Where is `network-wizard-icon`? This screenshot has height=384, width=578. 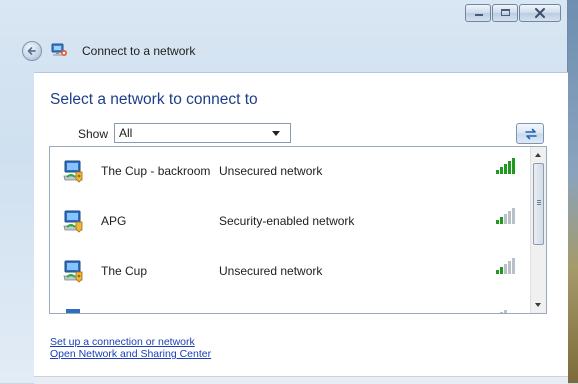
network-wizard-icon is located at coordinates (59, 49).